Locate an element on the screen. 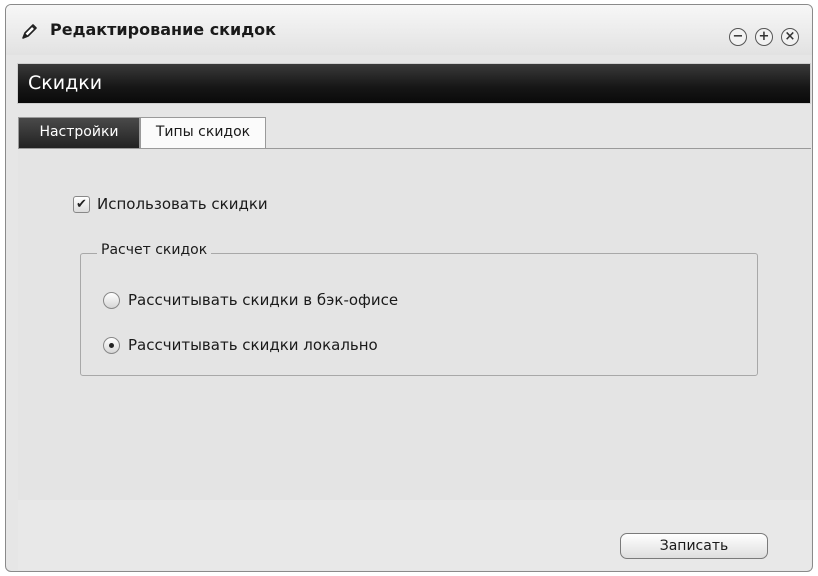  use-discounts-checkbox: ✔ is located at coordinates (81, 204).